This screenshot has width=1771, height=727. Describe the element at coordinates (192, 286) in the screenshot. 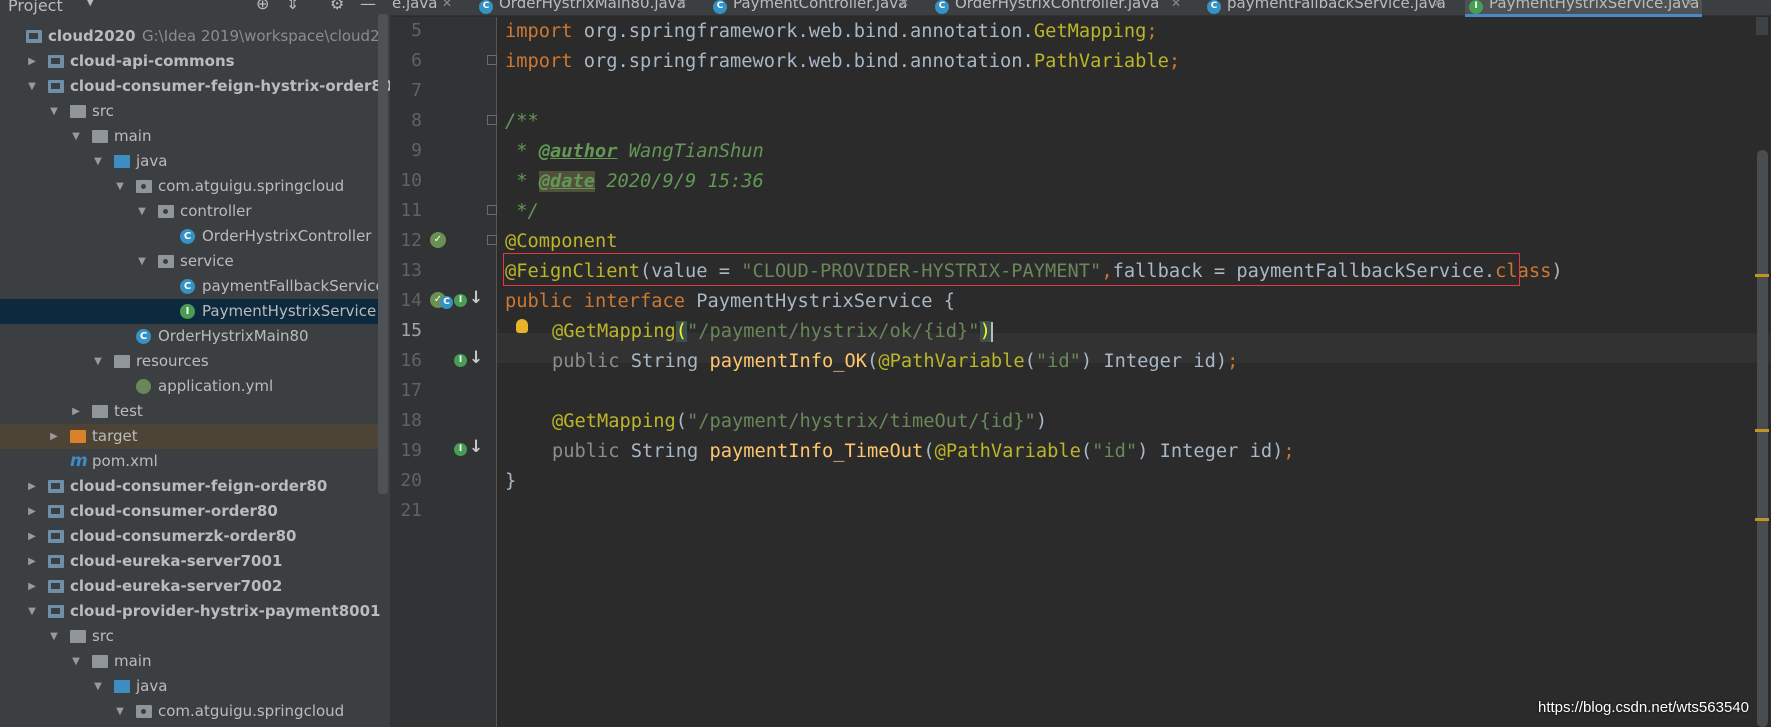

I see `tree-item: CpaymentFallbackService` at that location.